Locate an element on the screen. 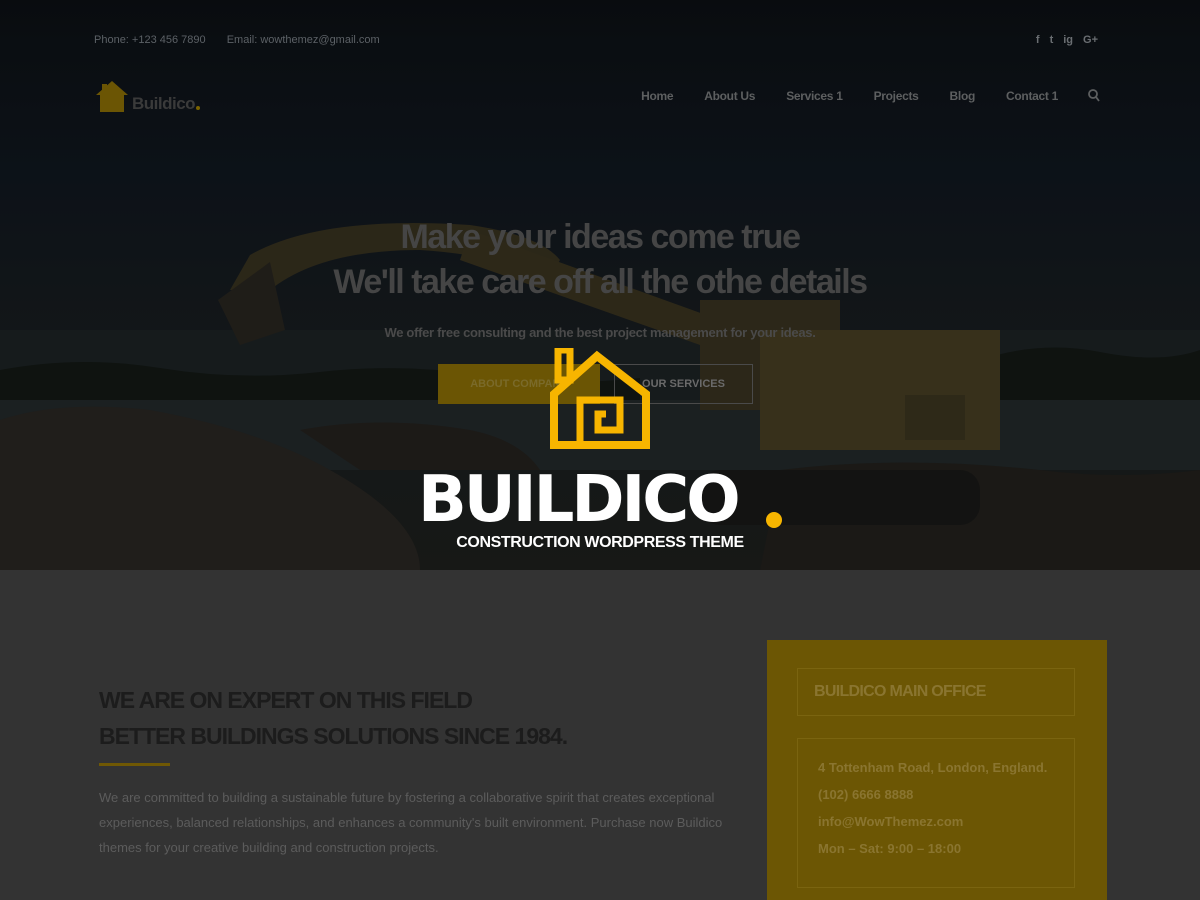  brand-dot is located at coordinates (774, 520).